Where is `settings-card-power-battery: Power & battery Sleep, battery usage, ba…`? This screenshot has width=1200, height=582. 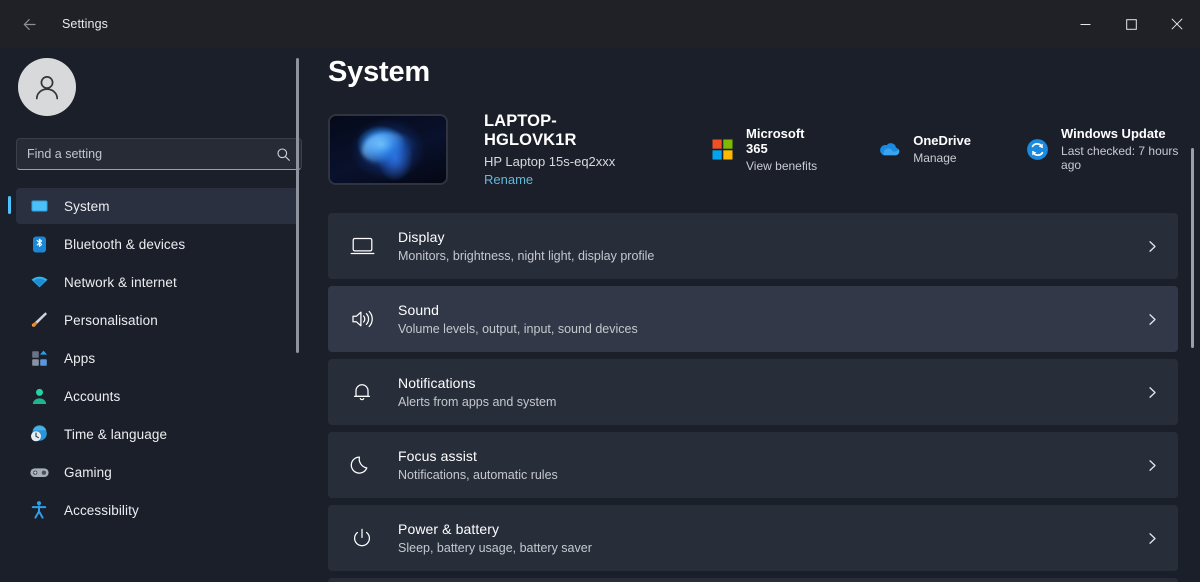
settings-card-power-battery: Power & battery Sleep, battery usage, ba… is located at coordinates (753, 538).